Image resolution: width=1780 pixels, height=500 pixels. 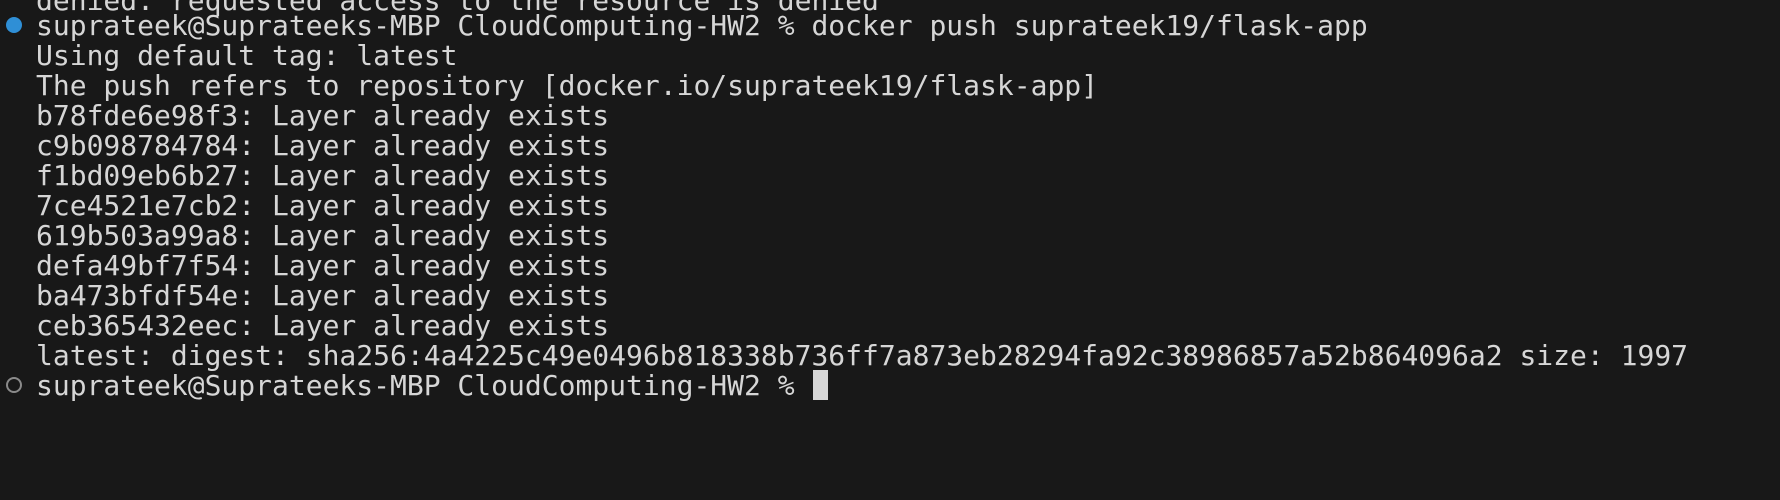 What do you see at coordinates (821, 385) in the screenshot?
I see `cursor-block` at bounding box center [821, 385].